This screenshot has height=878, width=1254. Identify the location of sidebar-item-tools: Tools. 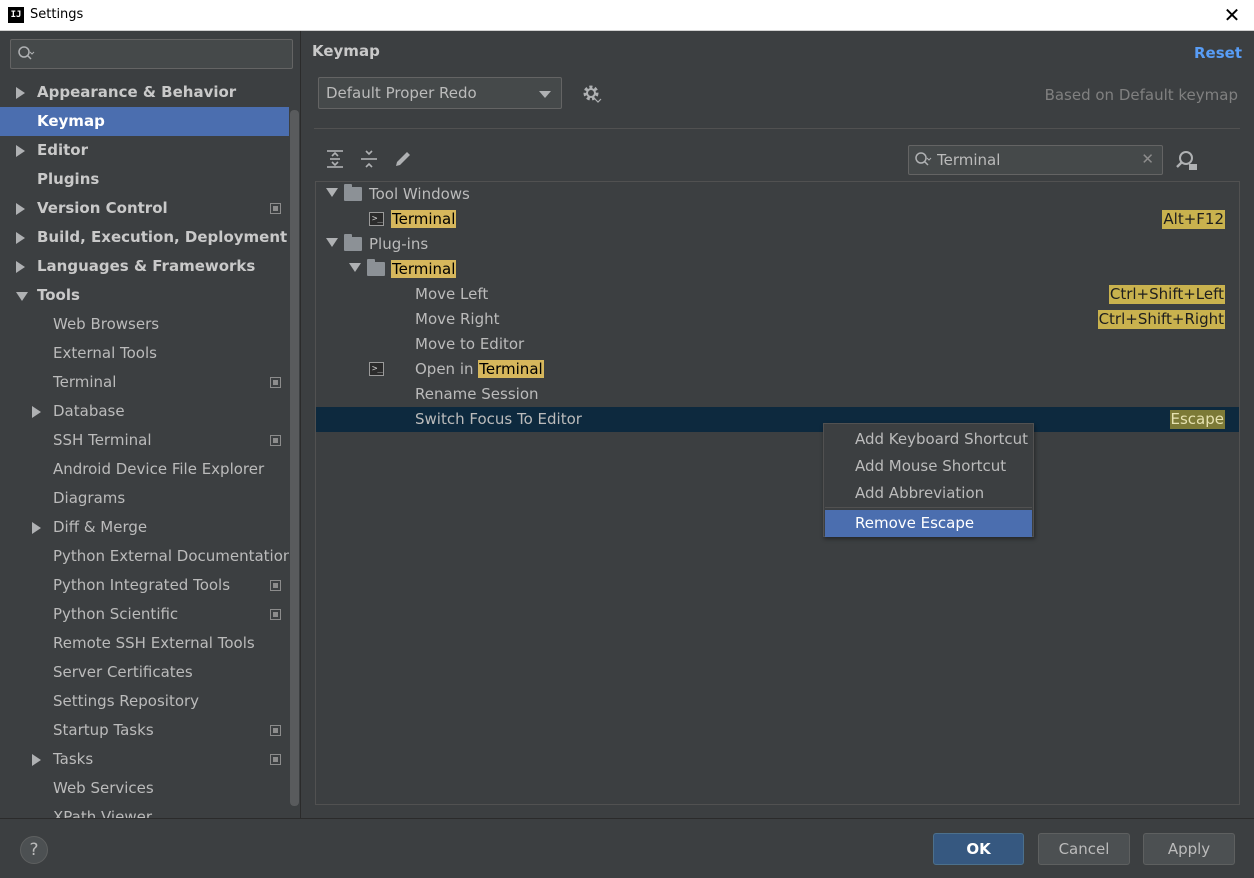
(144, 295).